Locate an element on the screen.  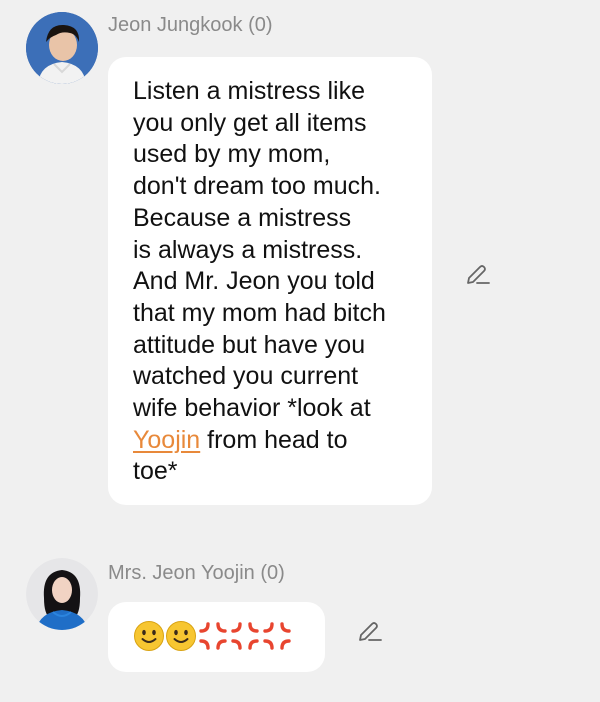
message-bubble is located at coordinates (216, 637).